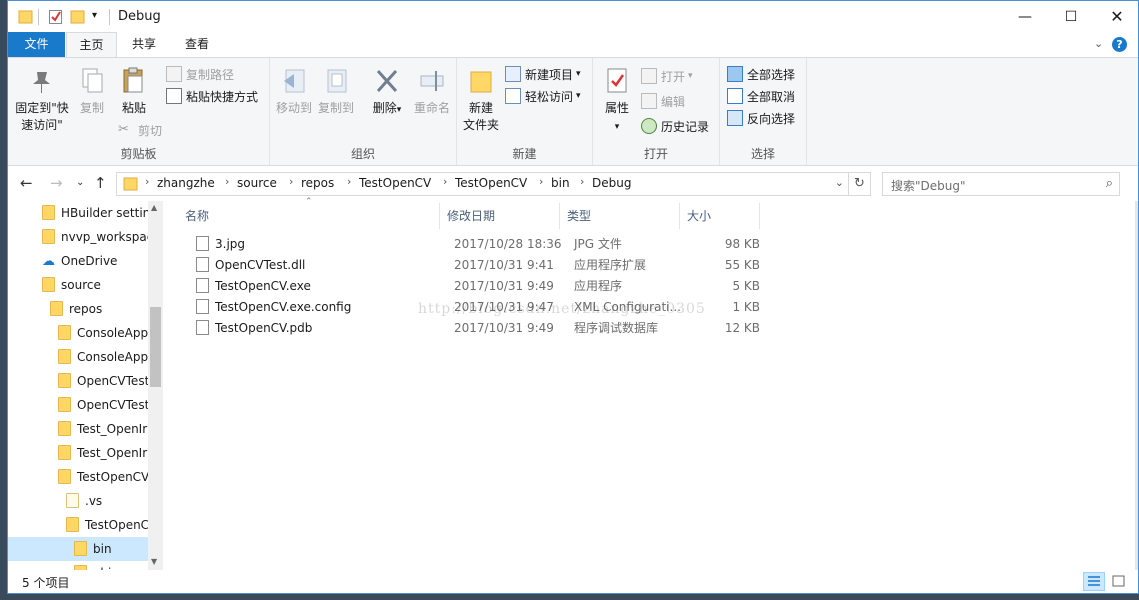  I want to click on recent-locations-icon: ⌄, so click(80, 182).